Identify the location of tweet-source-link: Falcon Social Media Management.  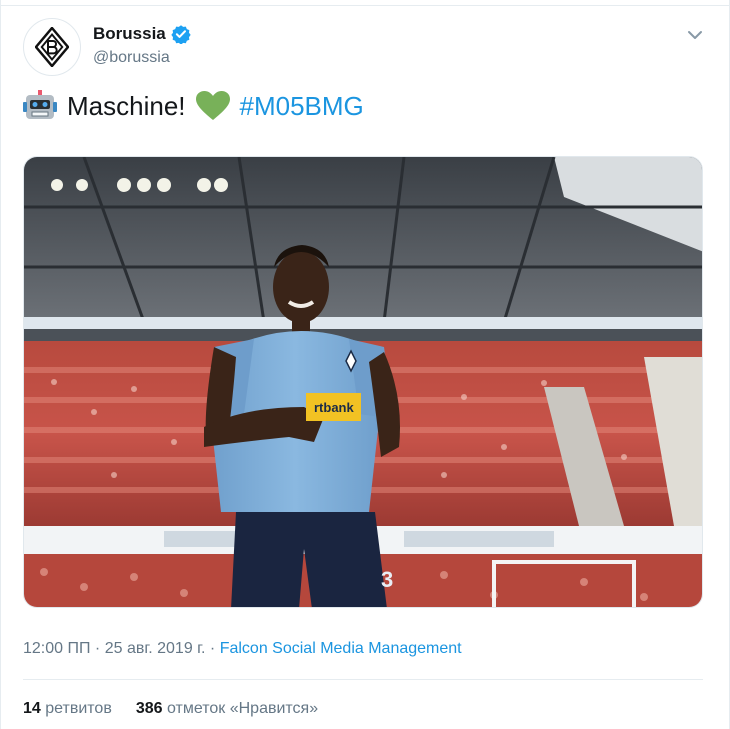
(341, 648).